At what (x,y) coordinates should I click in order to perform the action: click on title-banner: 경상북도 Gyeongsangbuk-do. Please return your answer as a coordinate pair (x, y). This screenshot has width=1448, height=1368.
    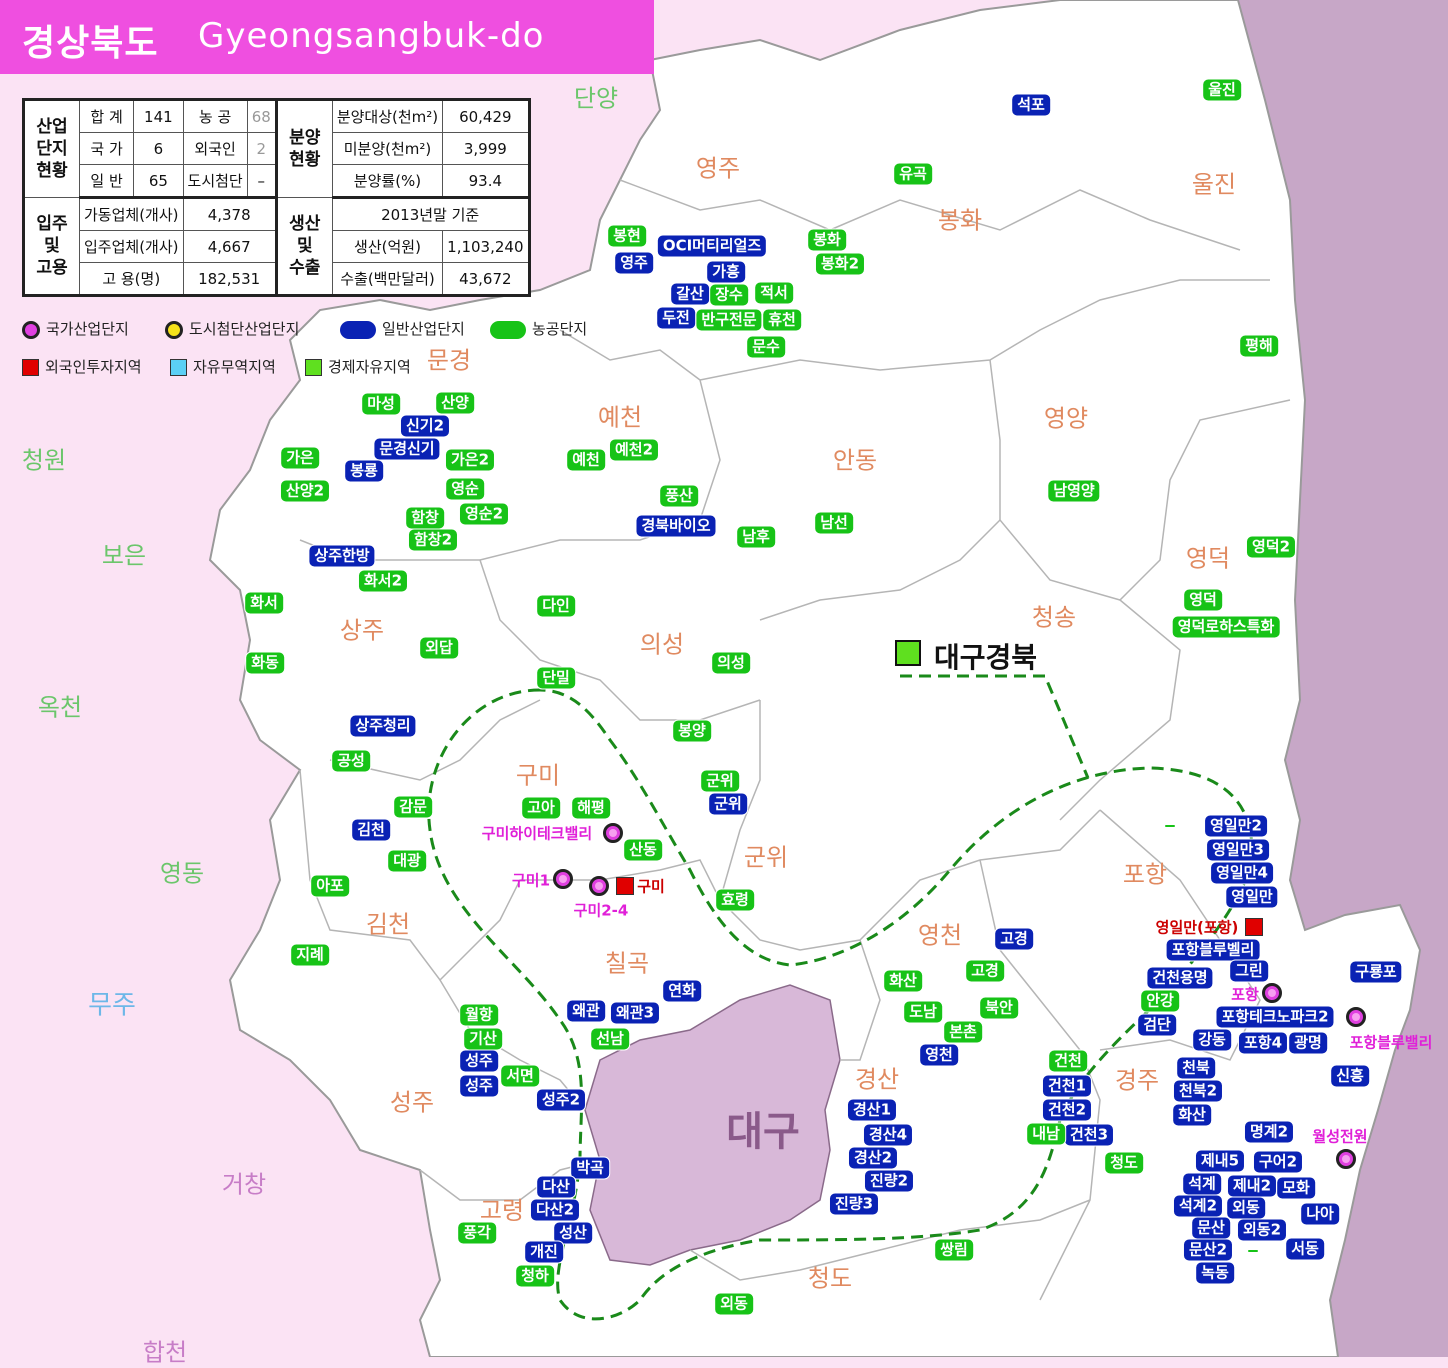
    Looking at the image, I should click on (327, 37).